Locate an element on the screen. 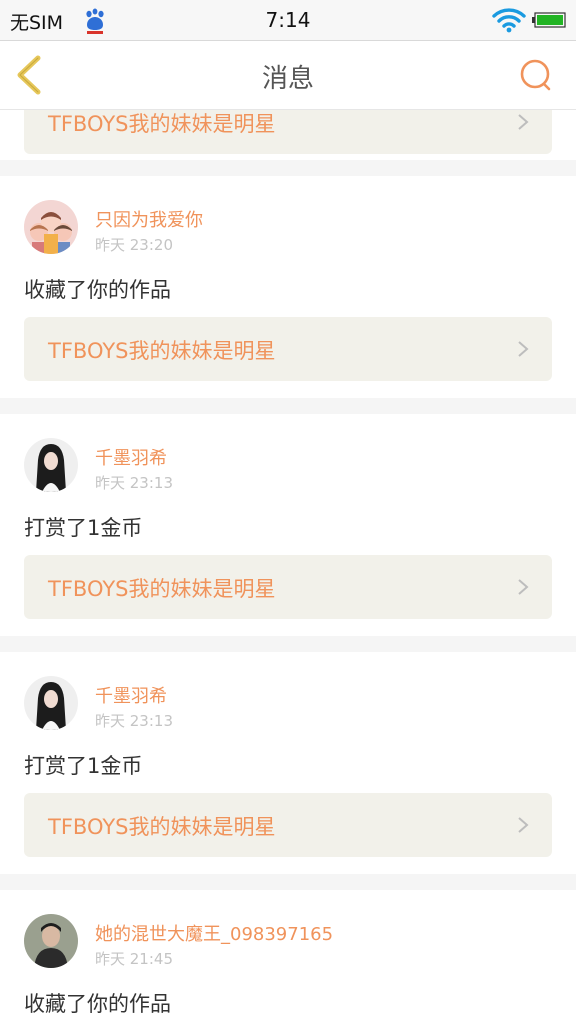 The width and height of the screenshot is (576, 1024). message-card: 她的混世大魔王_098397165 昨天 21:45 收藏了你的作品 is located at coordinates (288, 957).